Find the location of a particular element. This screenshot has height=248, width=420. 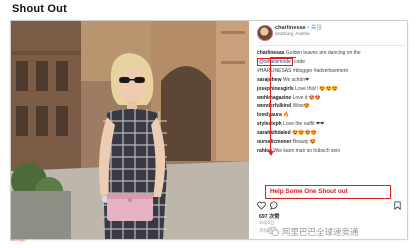

mention-highlight: @whatismode is located at coordinates (275, 61).